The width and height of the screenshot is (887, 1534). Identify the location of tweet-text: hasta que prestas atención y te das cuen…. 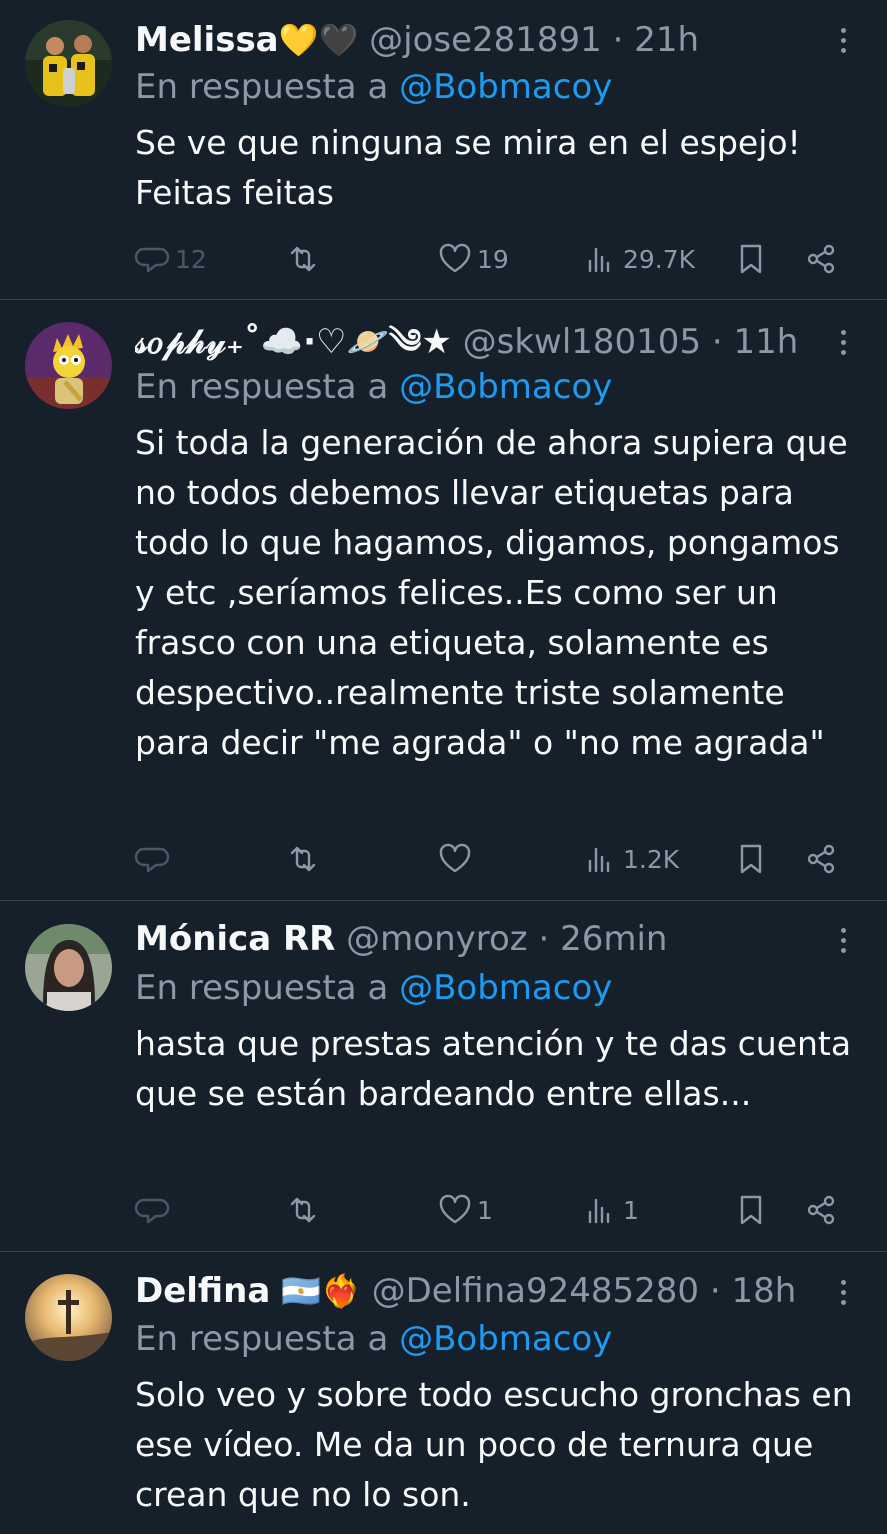
(493, 1068).